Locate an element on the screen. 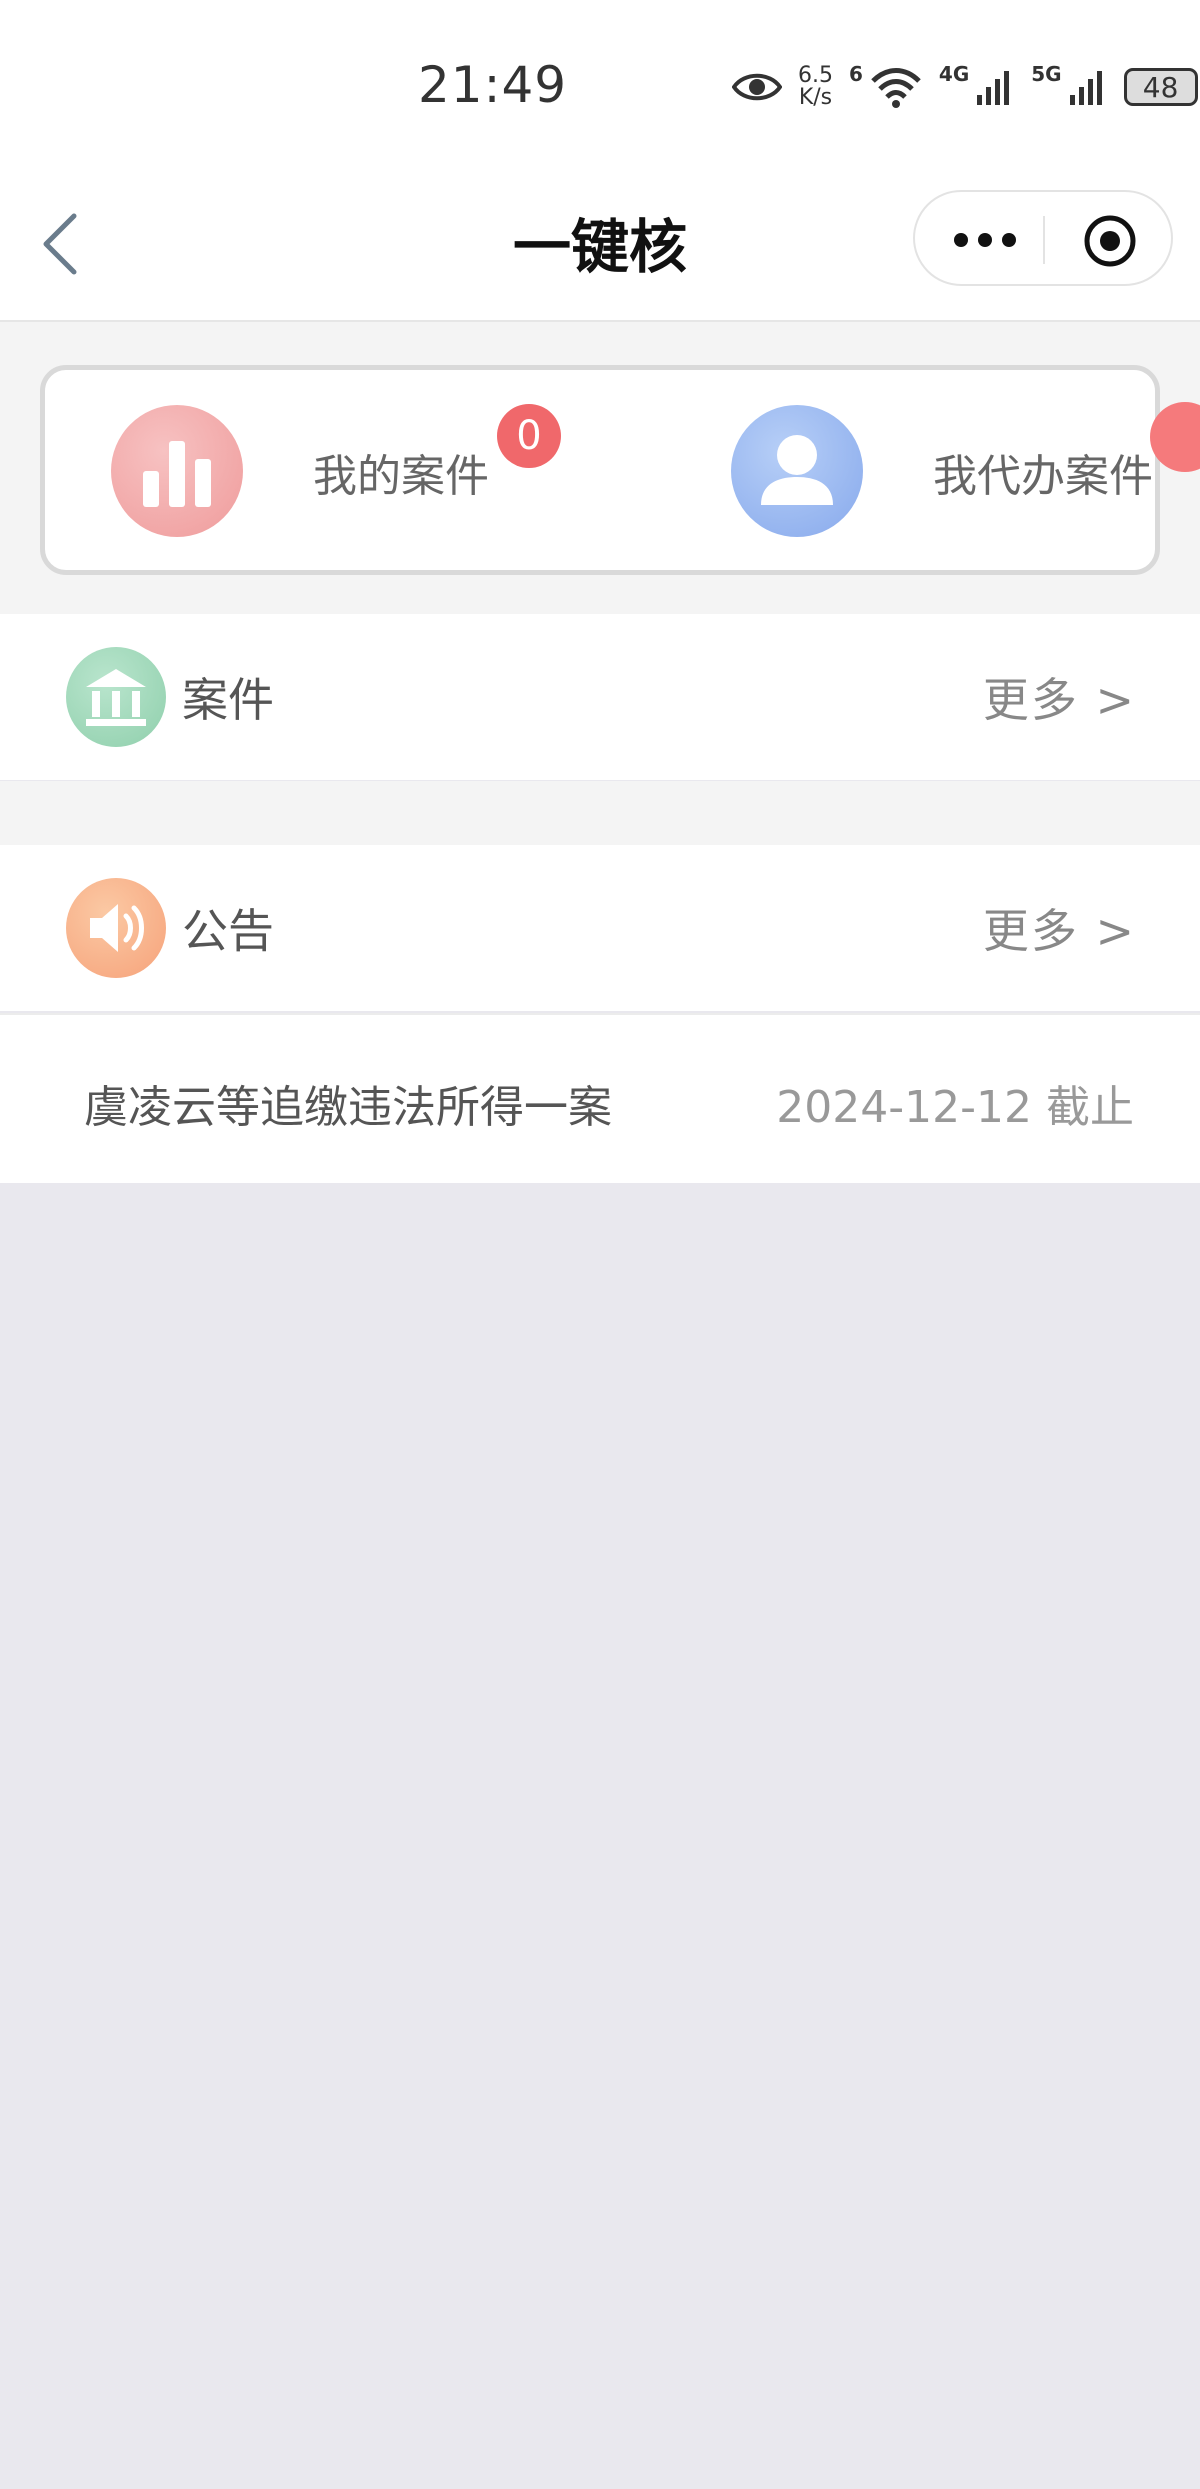 The width and height of the screenshot is (1200, 2489). courthouse-icon is located at coordinates (116, 697).